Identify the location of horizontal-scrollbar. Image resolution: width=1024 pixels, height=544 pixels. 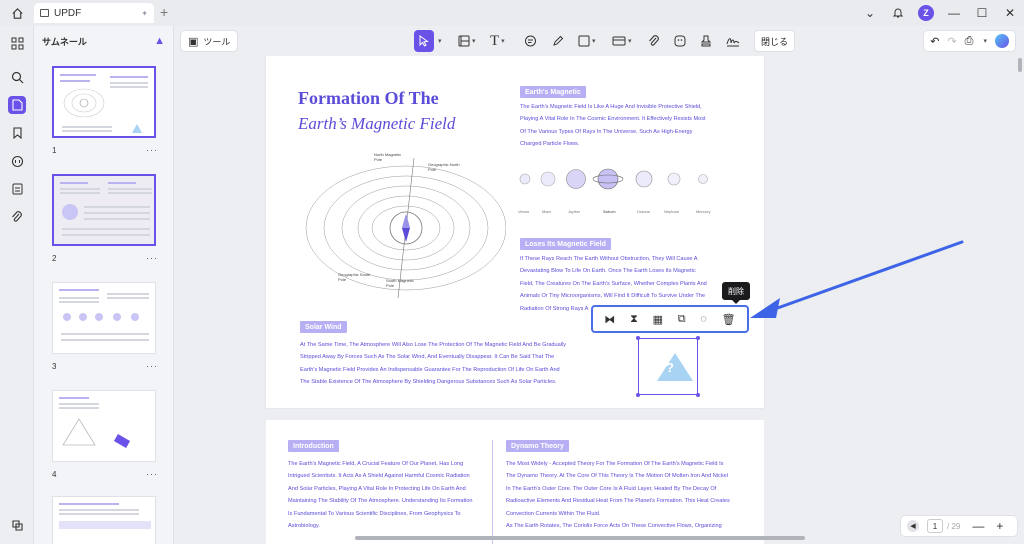
(580, 538).